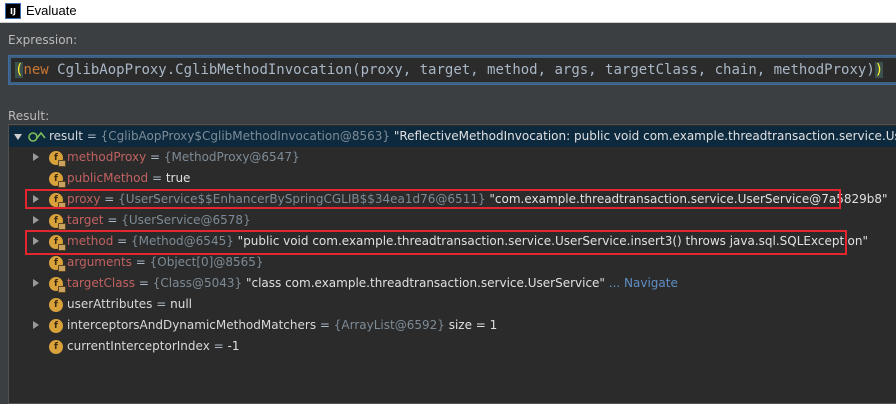 Image resolution: width=896 pixels, height=404 pixels. What do you see at coordinates (13, 11) in the screenshot?
I see `intellij-icon: IJ` at bounding box center [13, 11].